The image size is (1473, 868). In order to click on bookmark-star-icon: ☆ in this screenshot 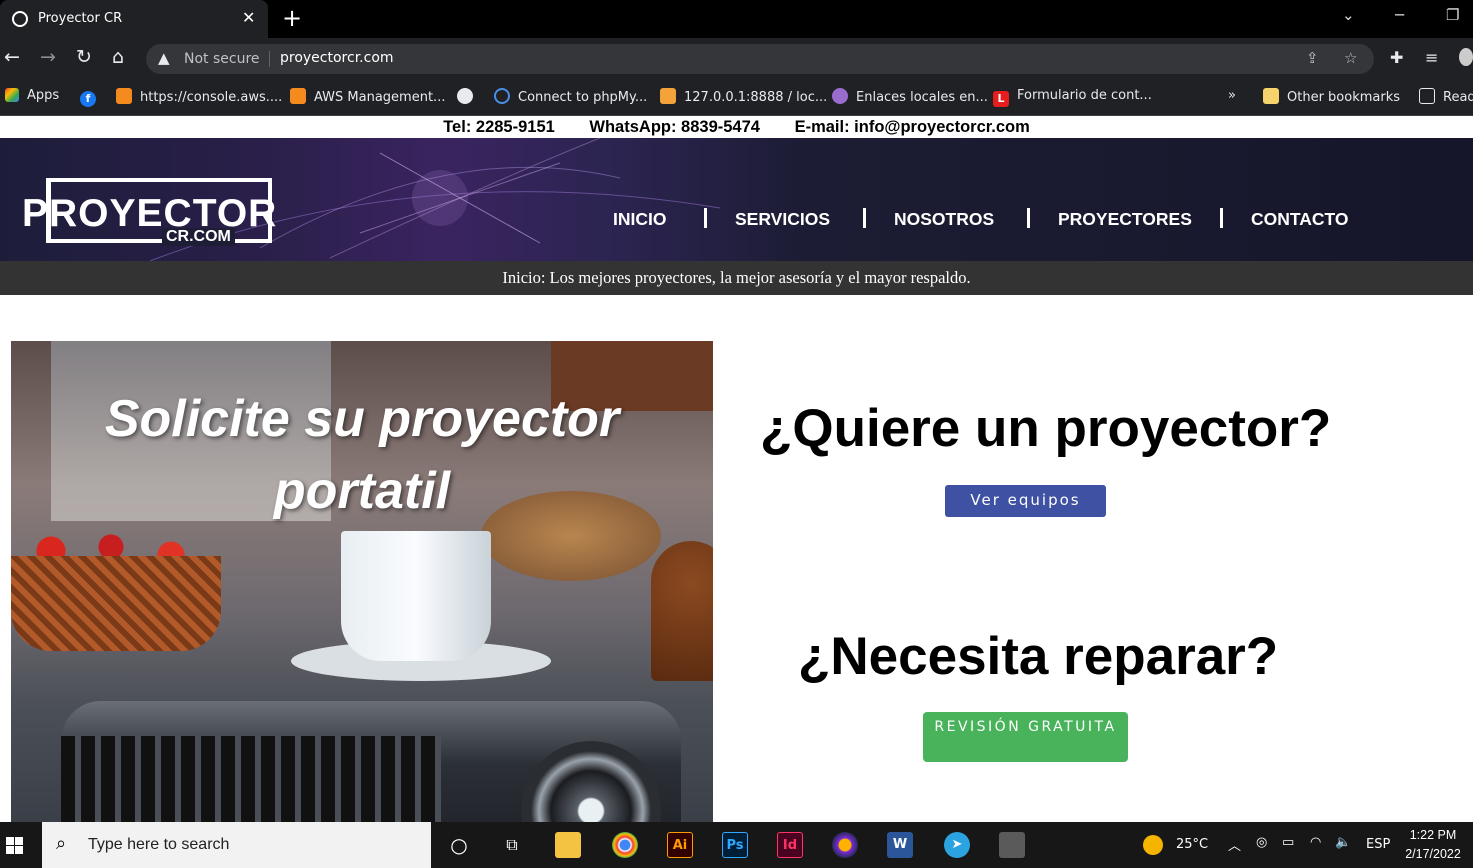, I will do `click(1350, 58)`.